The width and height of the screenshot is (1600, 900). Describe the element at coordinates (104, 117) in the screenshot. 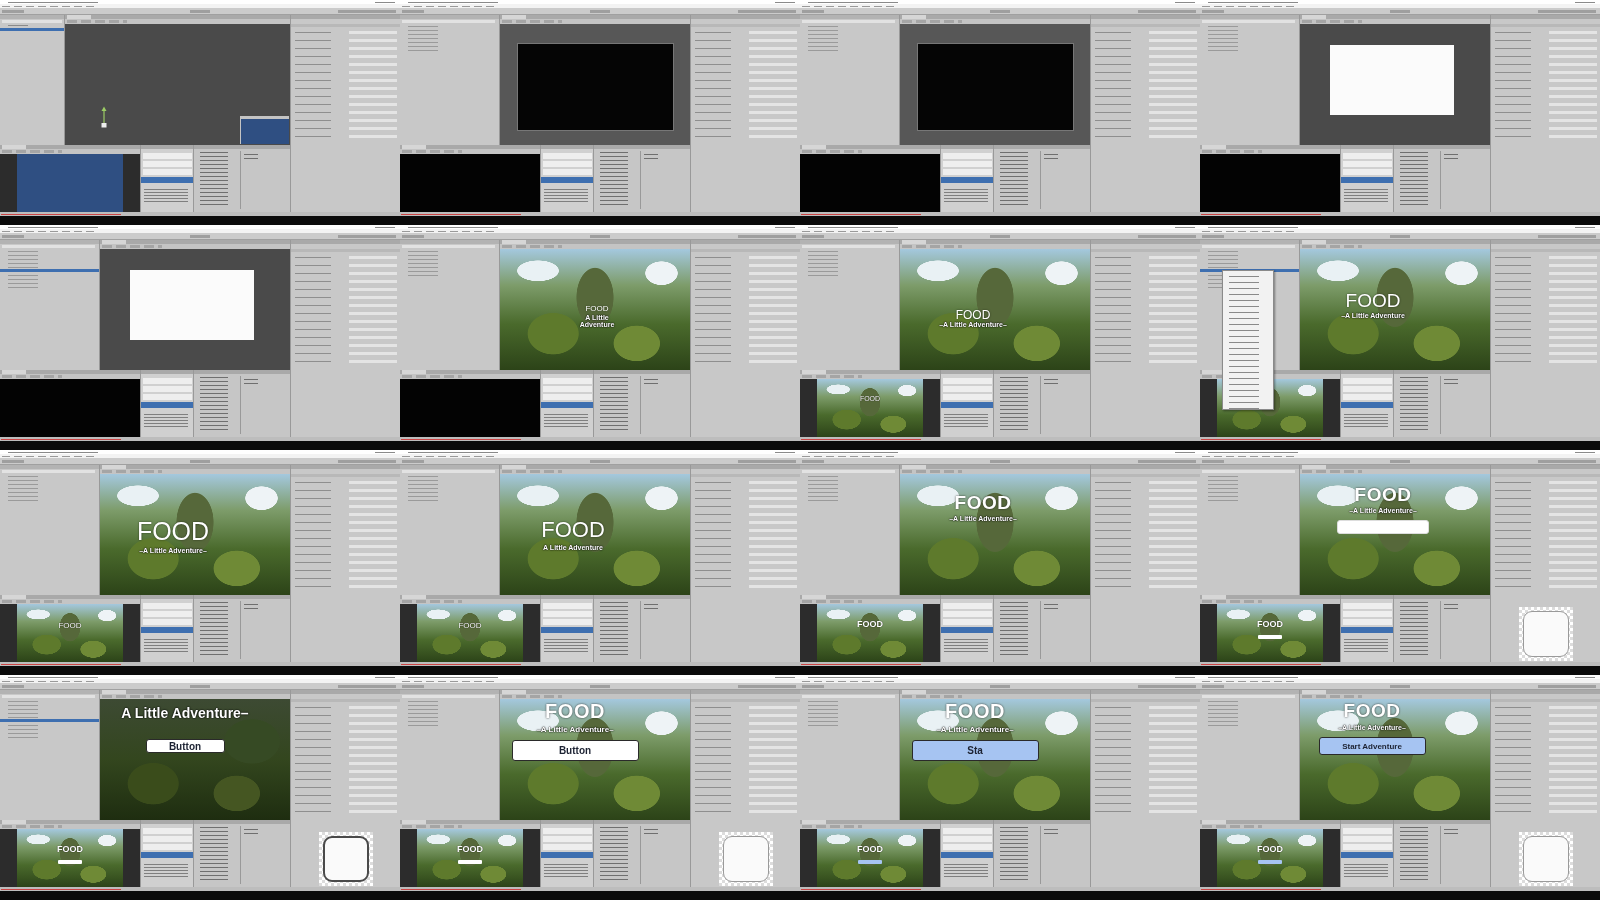

I see `move-gizmo-icon` at that location.